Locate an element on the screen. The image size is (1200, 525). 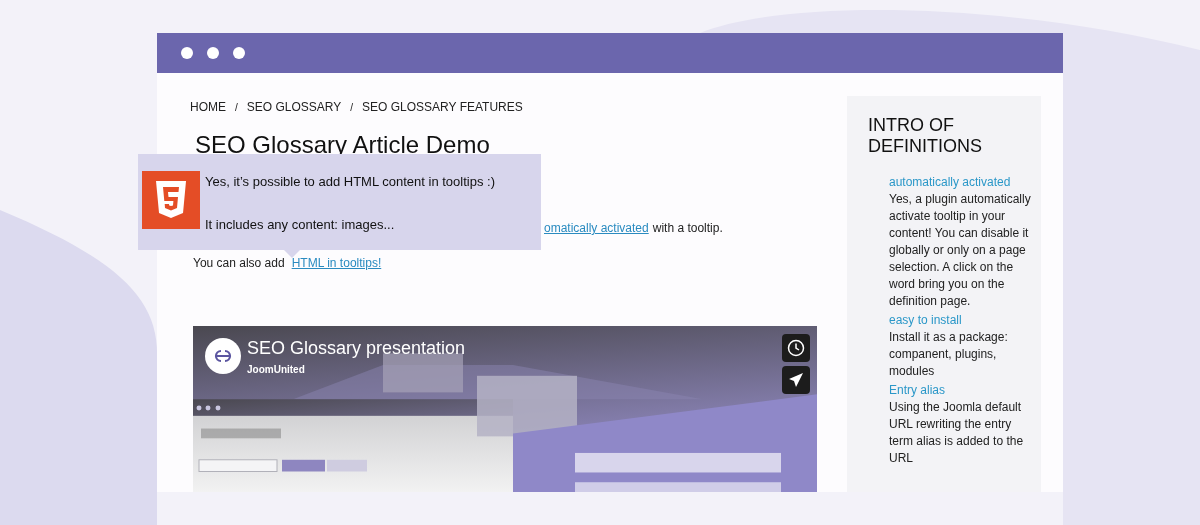
paper-plane-icon is located at coordinates (796, 380).